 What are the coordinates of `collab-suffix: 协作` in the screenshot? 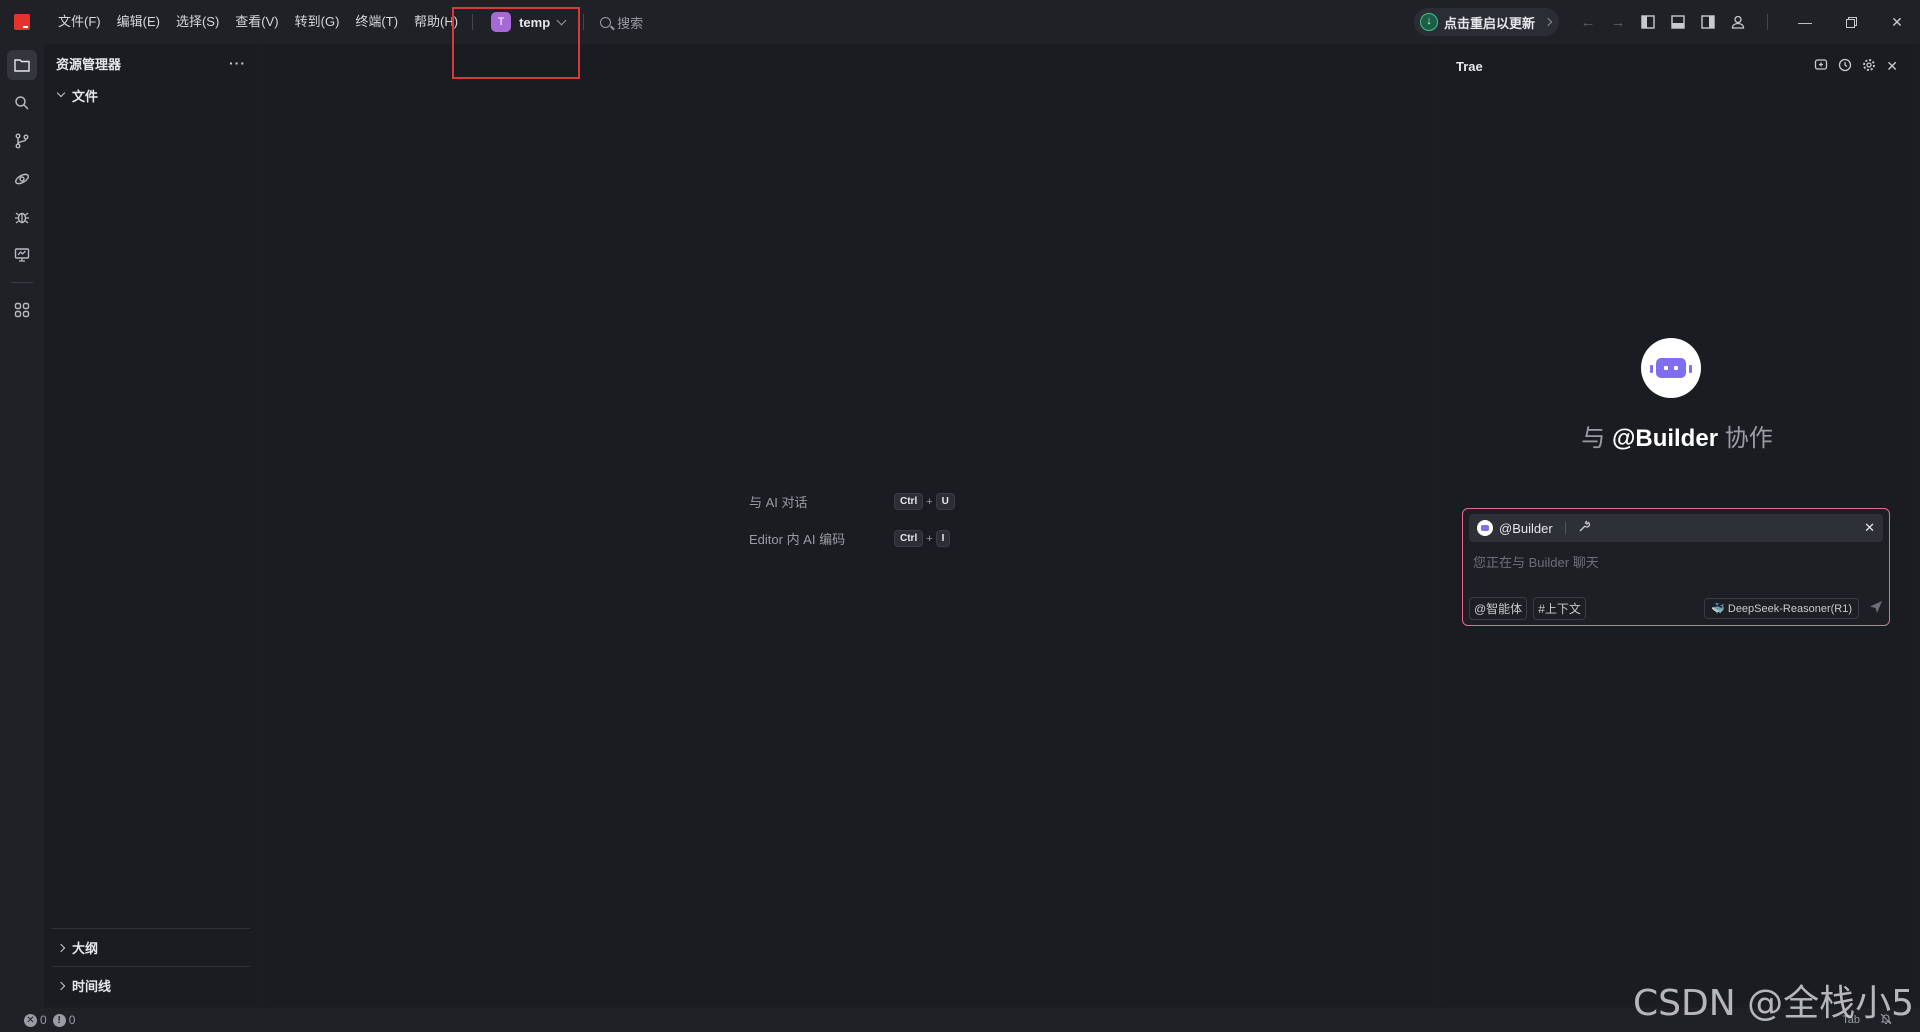 It's located at (1748, 438).